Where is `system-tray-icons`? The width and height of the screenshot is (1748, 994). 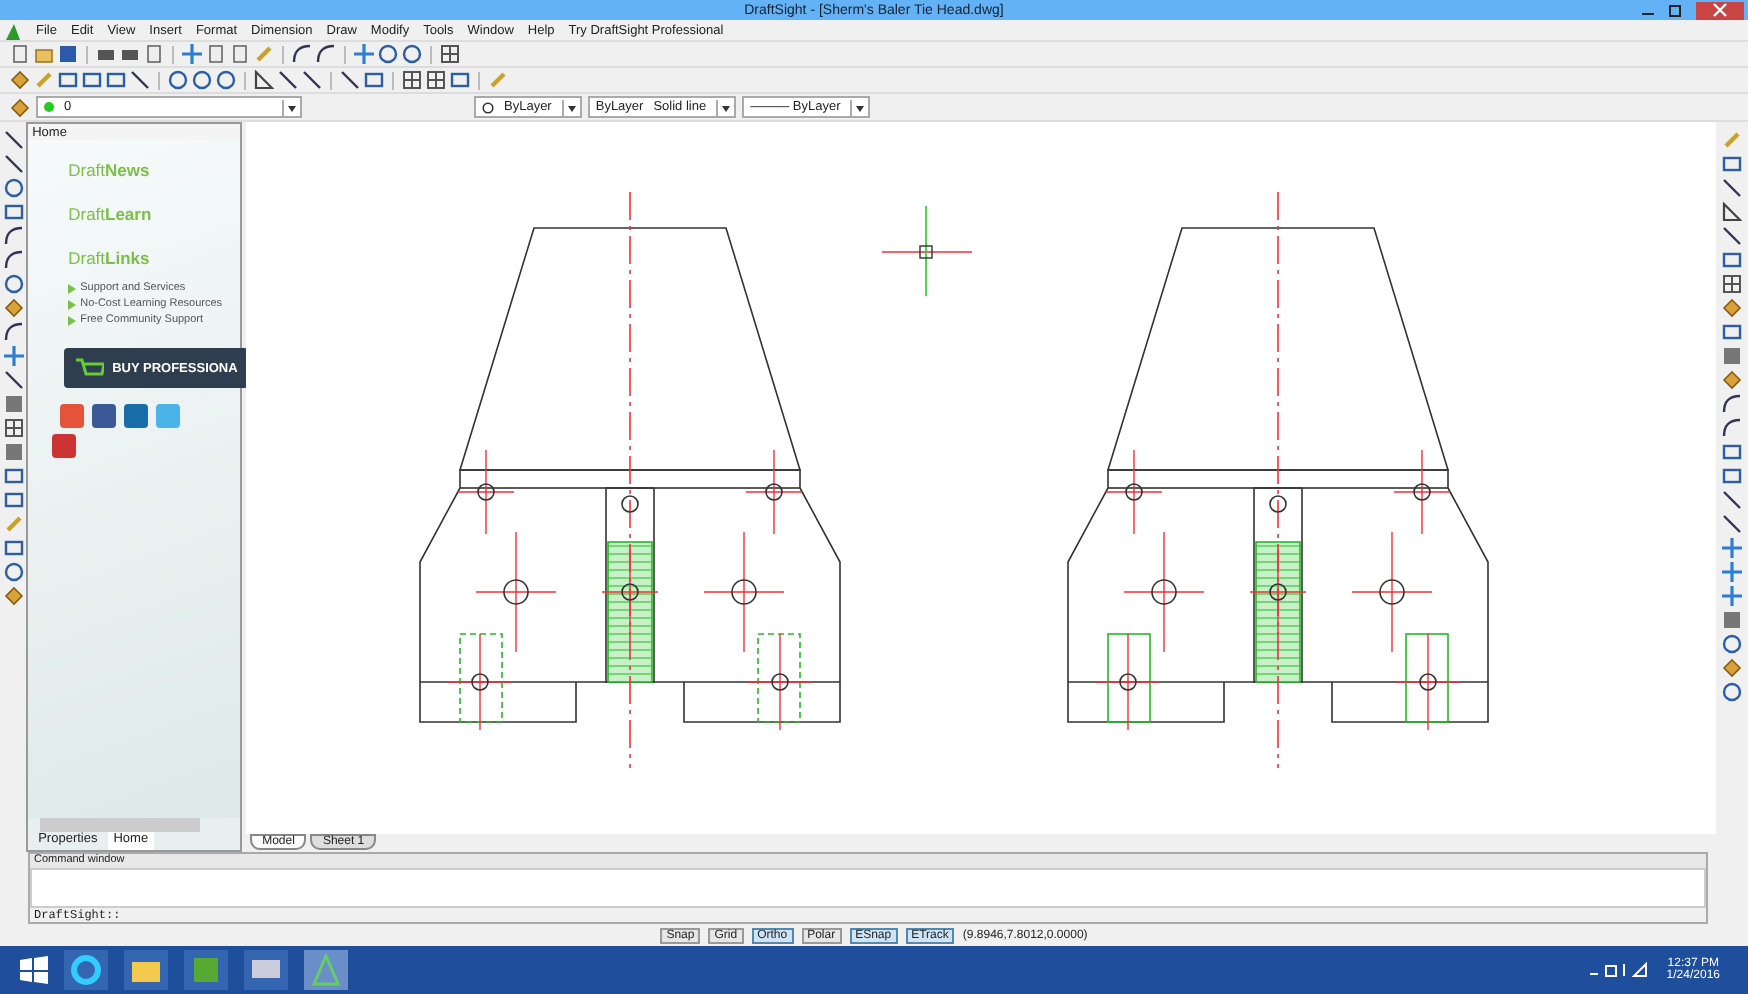 system-tray-icons is located at coordinates (1620, 970).